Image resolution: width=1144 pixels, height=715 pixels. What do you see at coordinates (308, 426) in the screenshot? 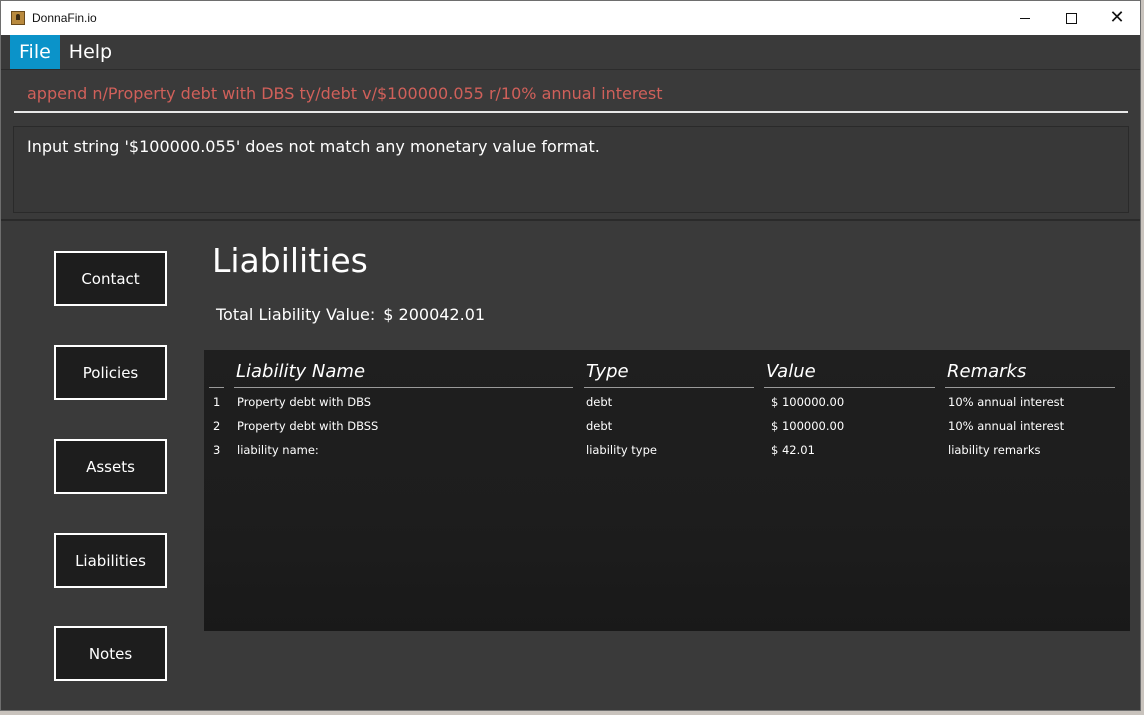
I see `cell-liability-name: Property debt with DBSS` at bounding box center [308, 426].